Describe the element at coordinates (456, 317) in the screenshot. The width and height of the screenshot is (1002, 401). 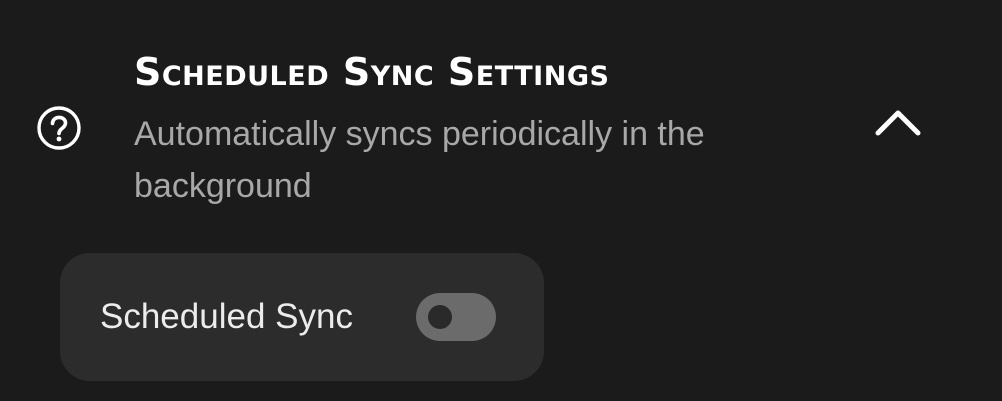
I see `scheduled-sync-toggle` at that location.